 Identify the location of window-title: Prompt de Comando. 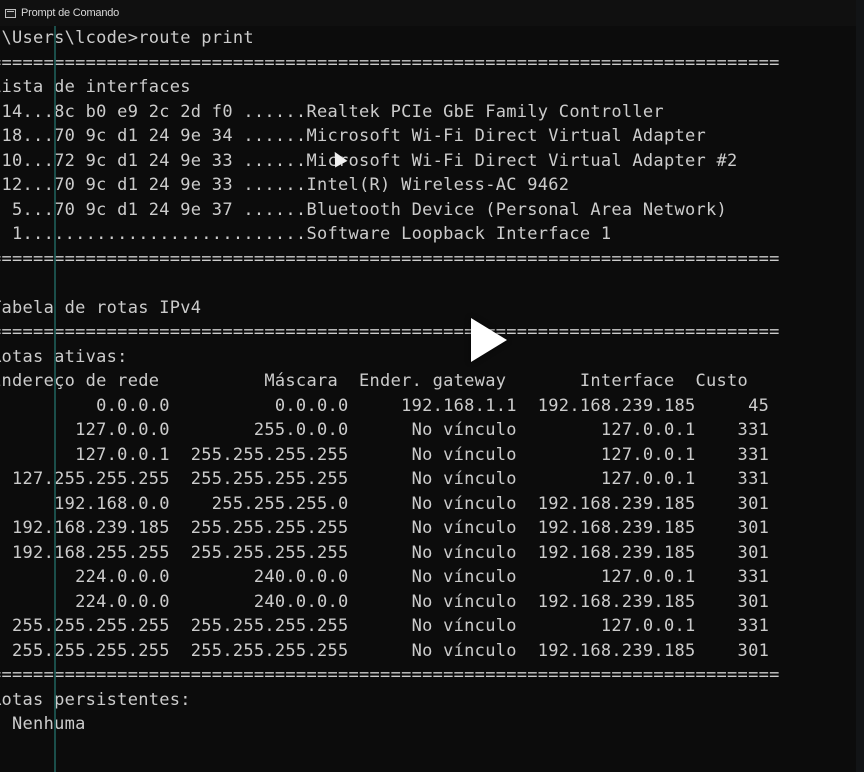
(70, 13).